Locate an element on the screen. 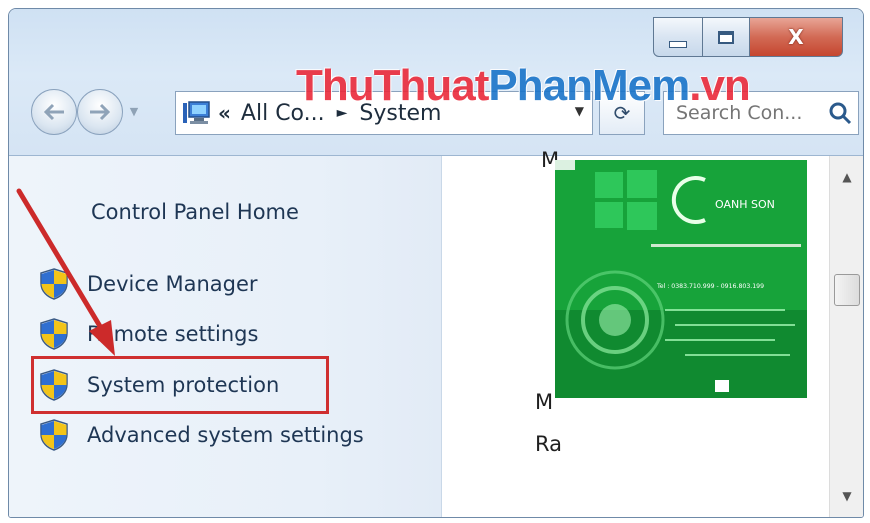 Image resolution: width=870 pixels, height=523 pixels. back-arrow-icon is located at coordinates (53, 112).